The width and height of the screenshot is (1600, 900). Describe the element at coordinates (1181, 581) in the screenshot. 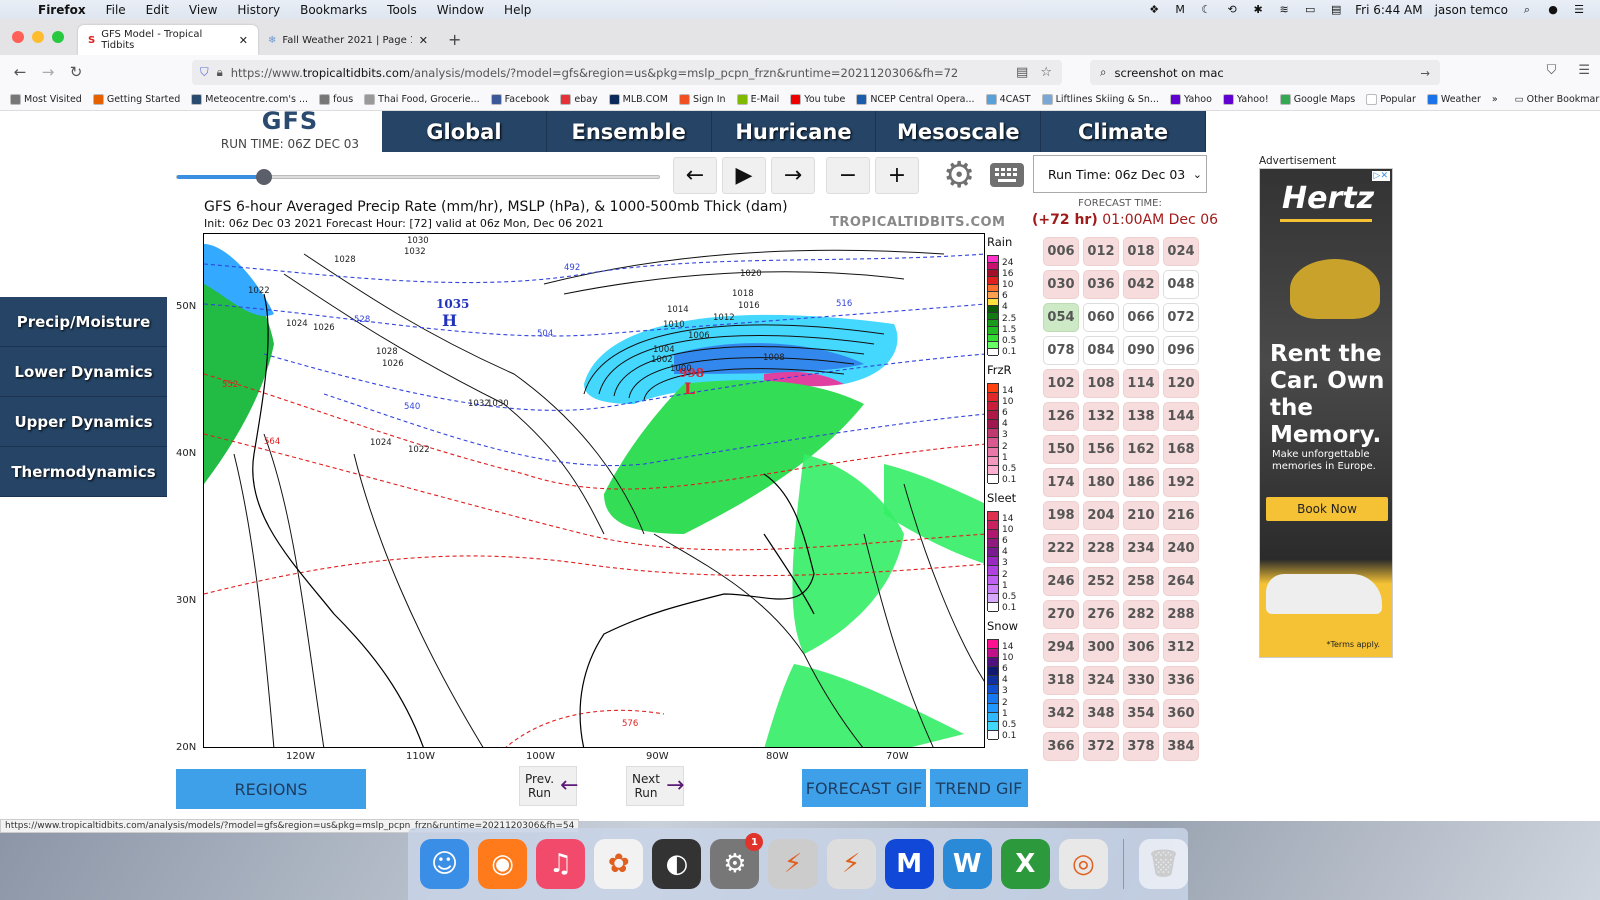

I see `forecast-hour-button-264: 264` at that location.